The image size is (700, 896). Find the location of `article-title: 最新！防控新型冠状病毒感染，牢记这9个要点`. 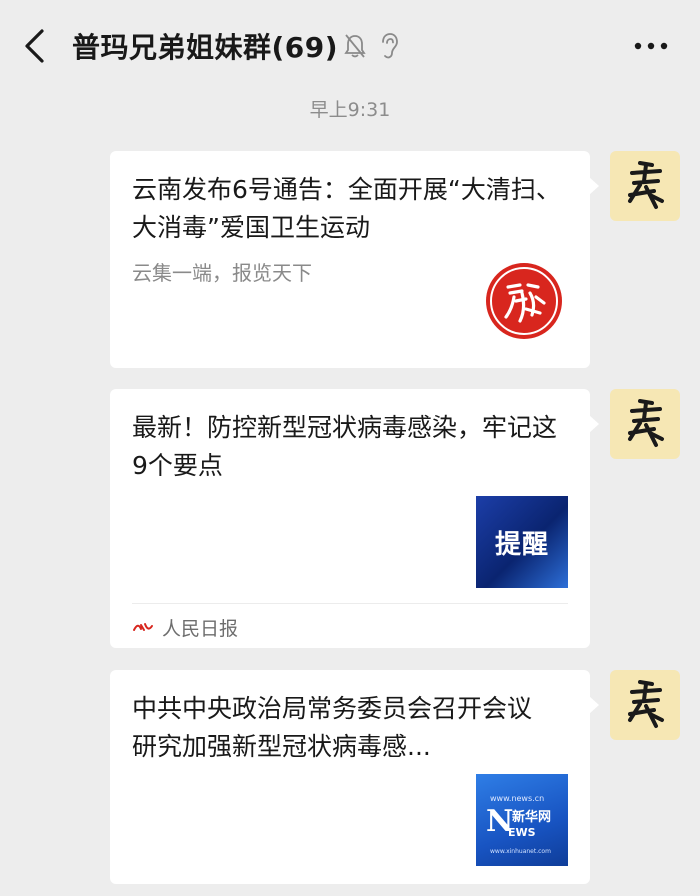

article-title: 最新！防控新型冠状病毒感染，牢记这9个要点 is located at coordinates (345, 446).